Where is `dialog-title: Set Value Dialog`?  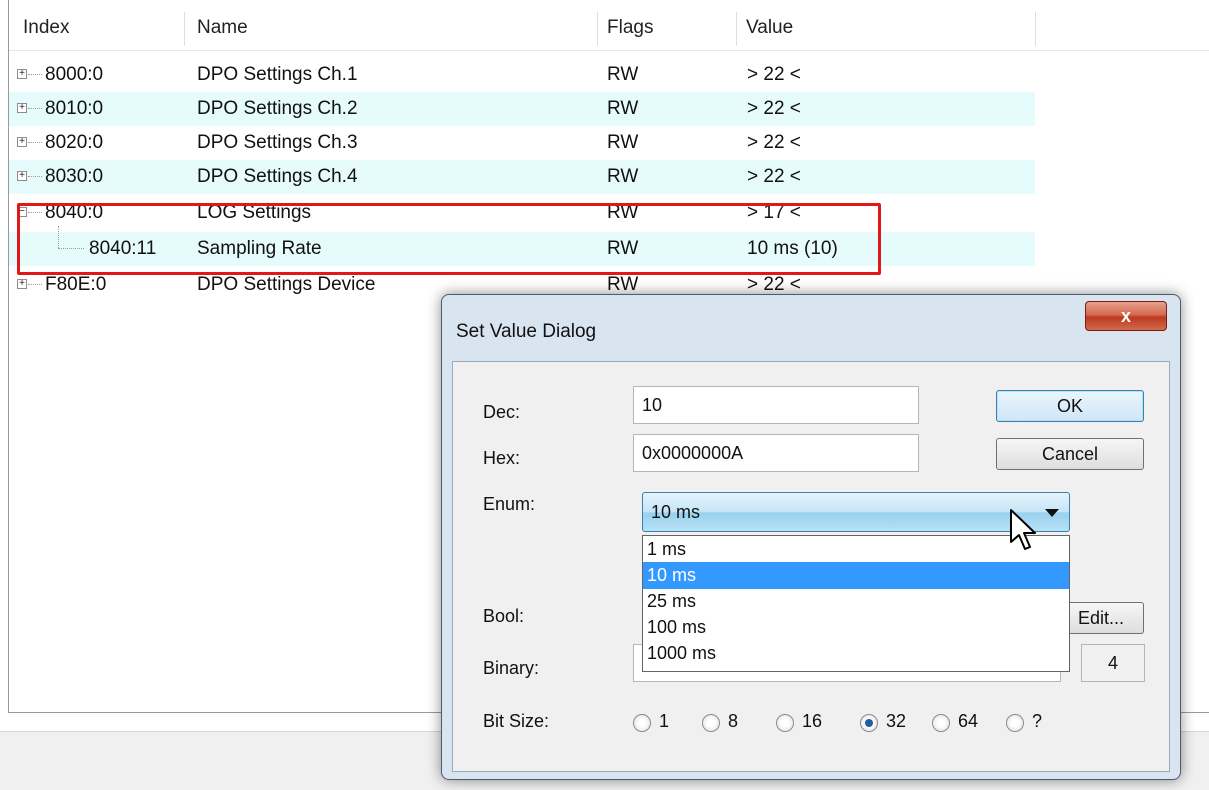 dialog-title: Set Value Dialog is located at coordinates (526, 331).